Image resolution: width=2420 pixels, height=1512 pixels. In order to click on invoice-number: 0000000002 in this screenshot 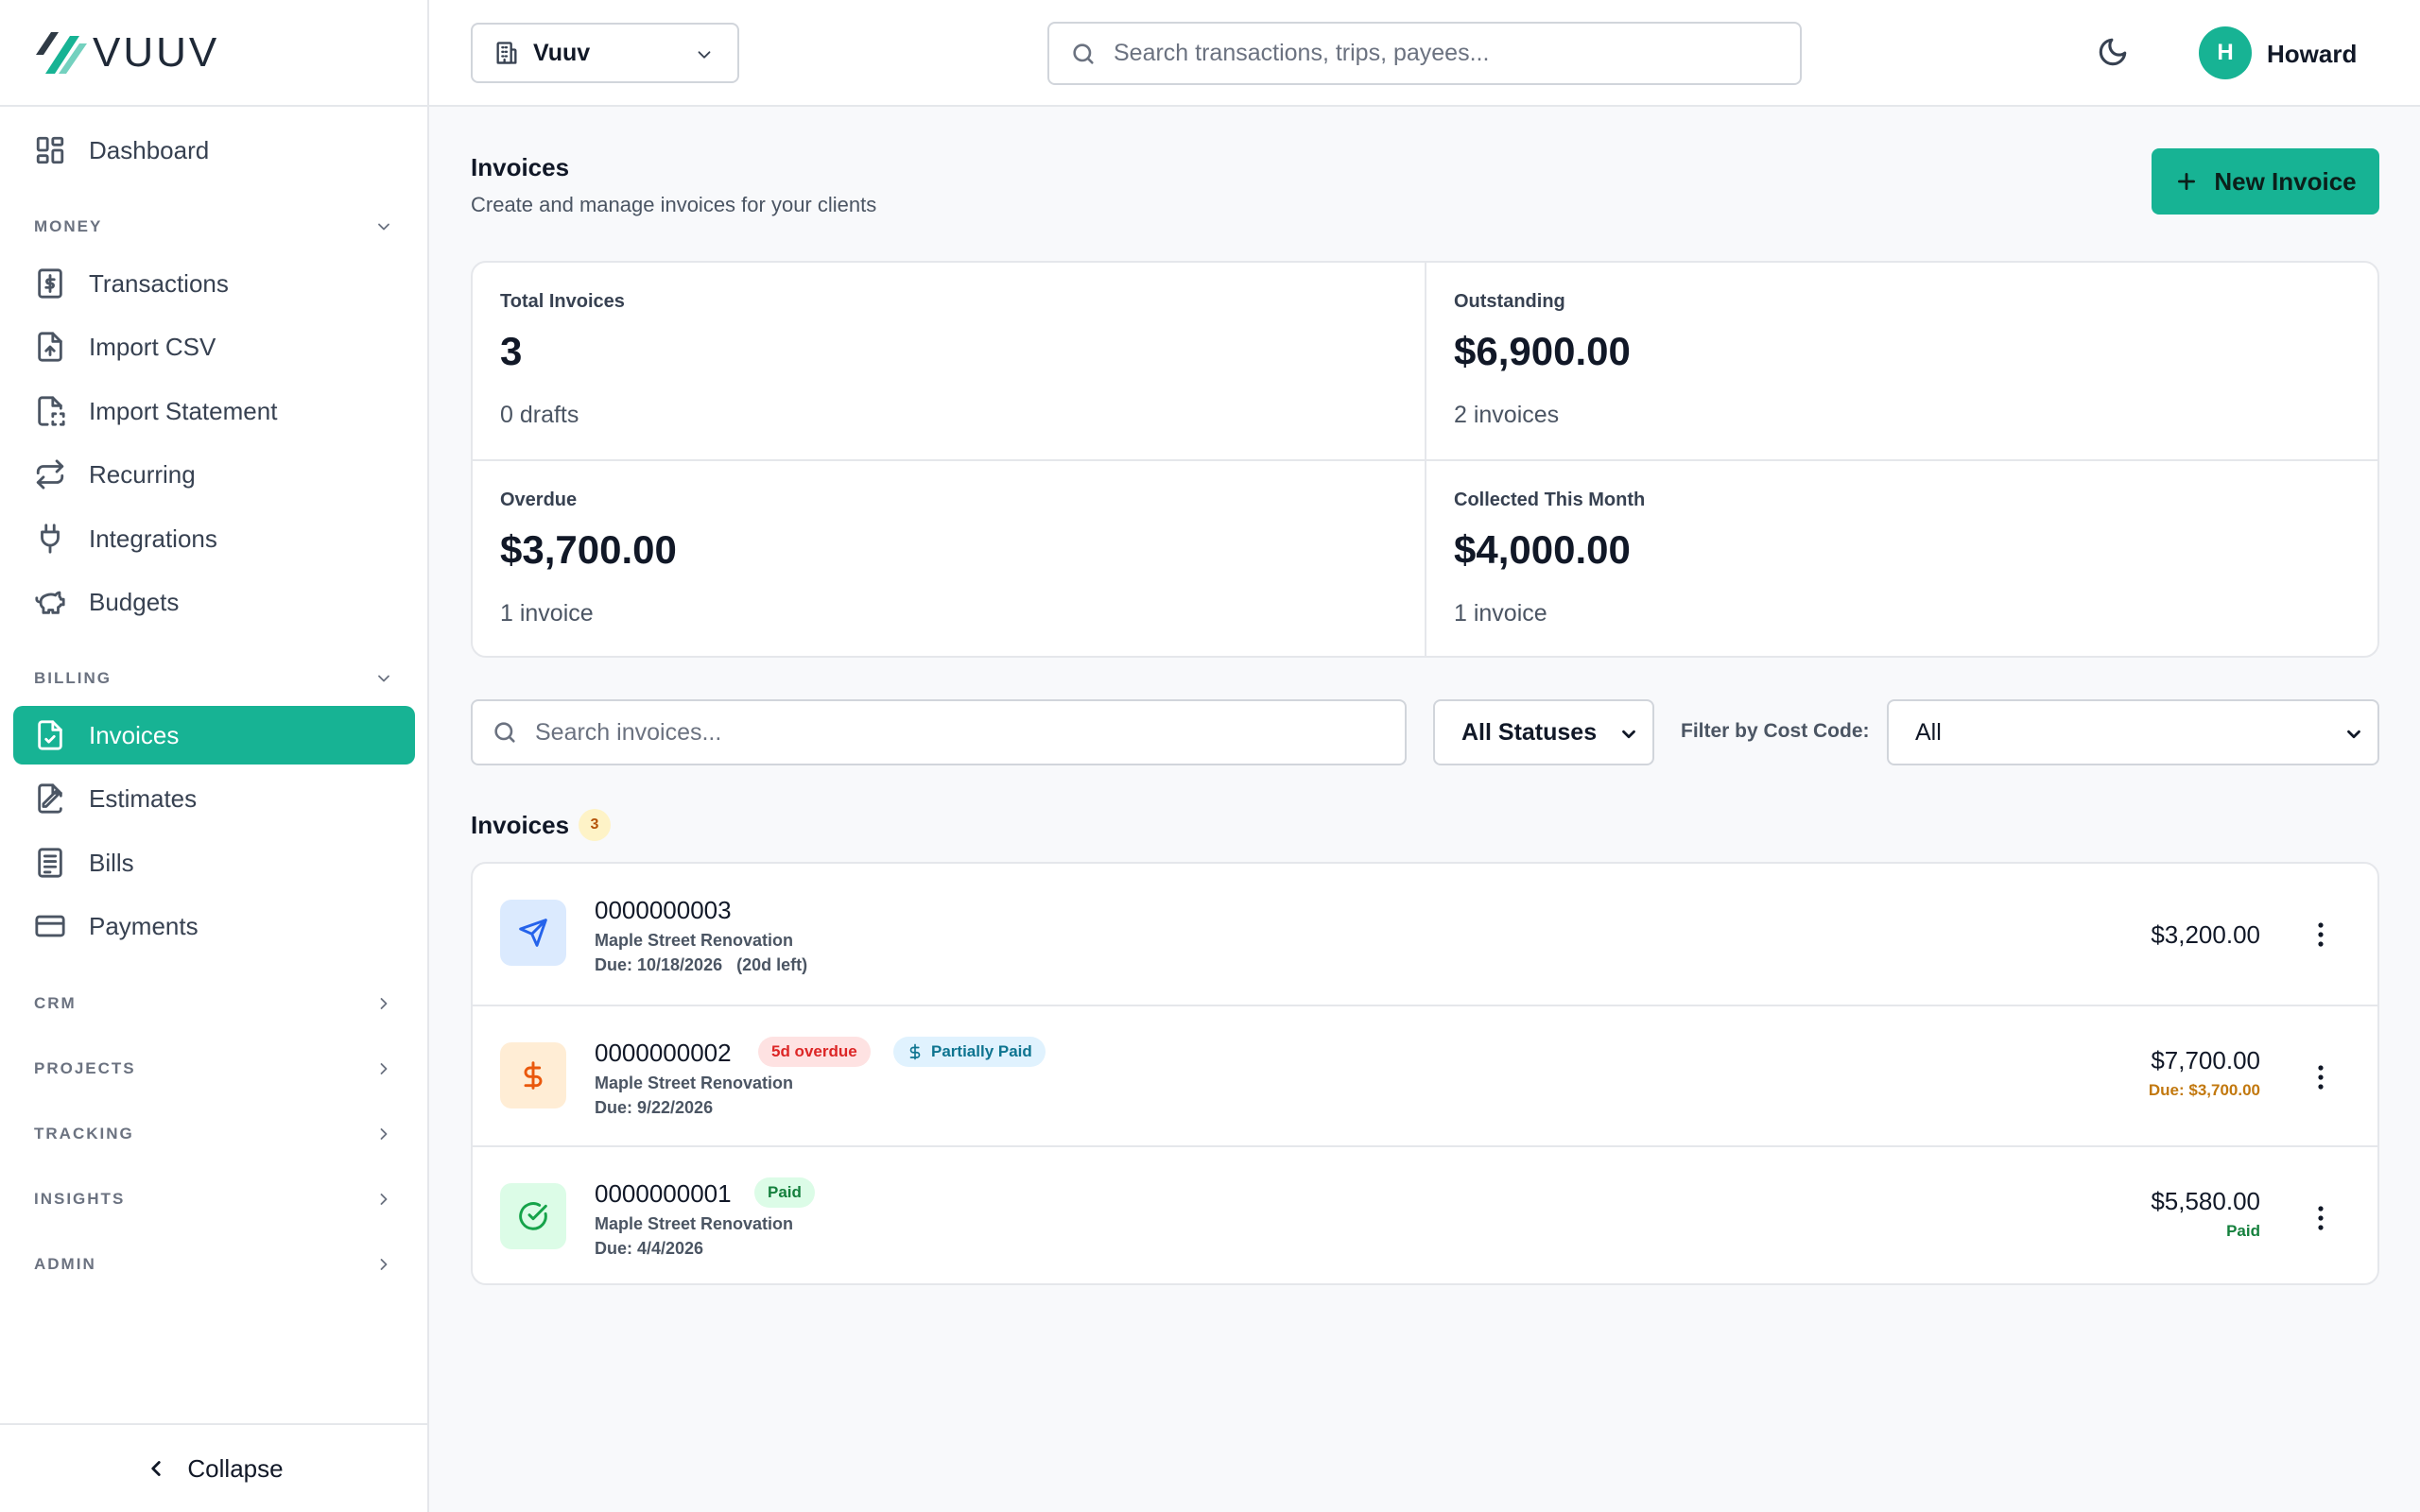, I will do `click(664, 1053)`.